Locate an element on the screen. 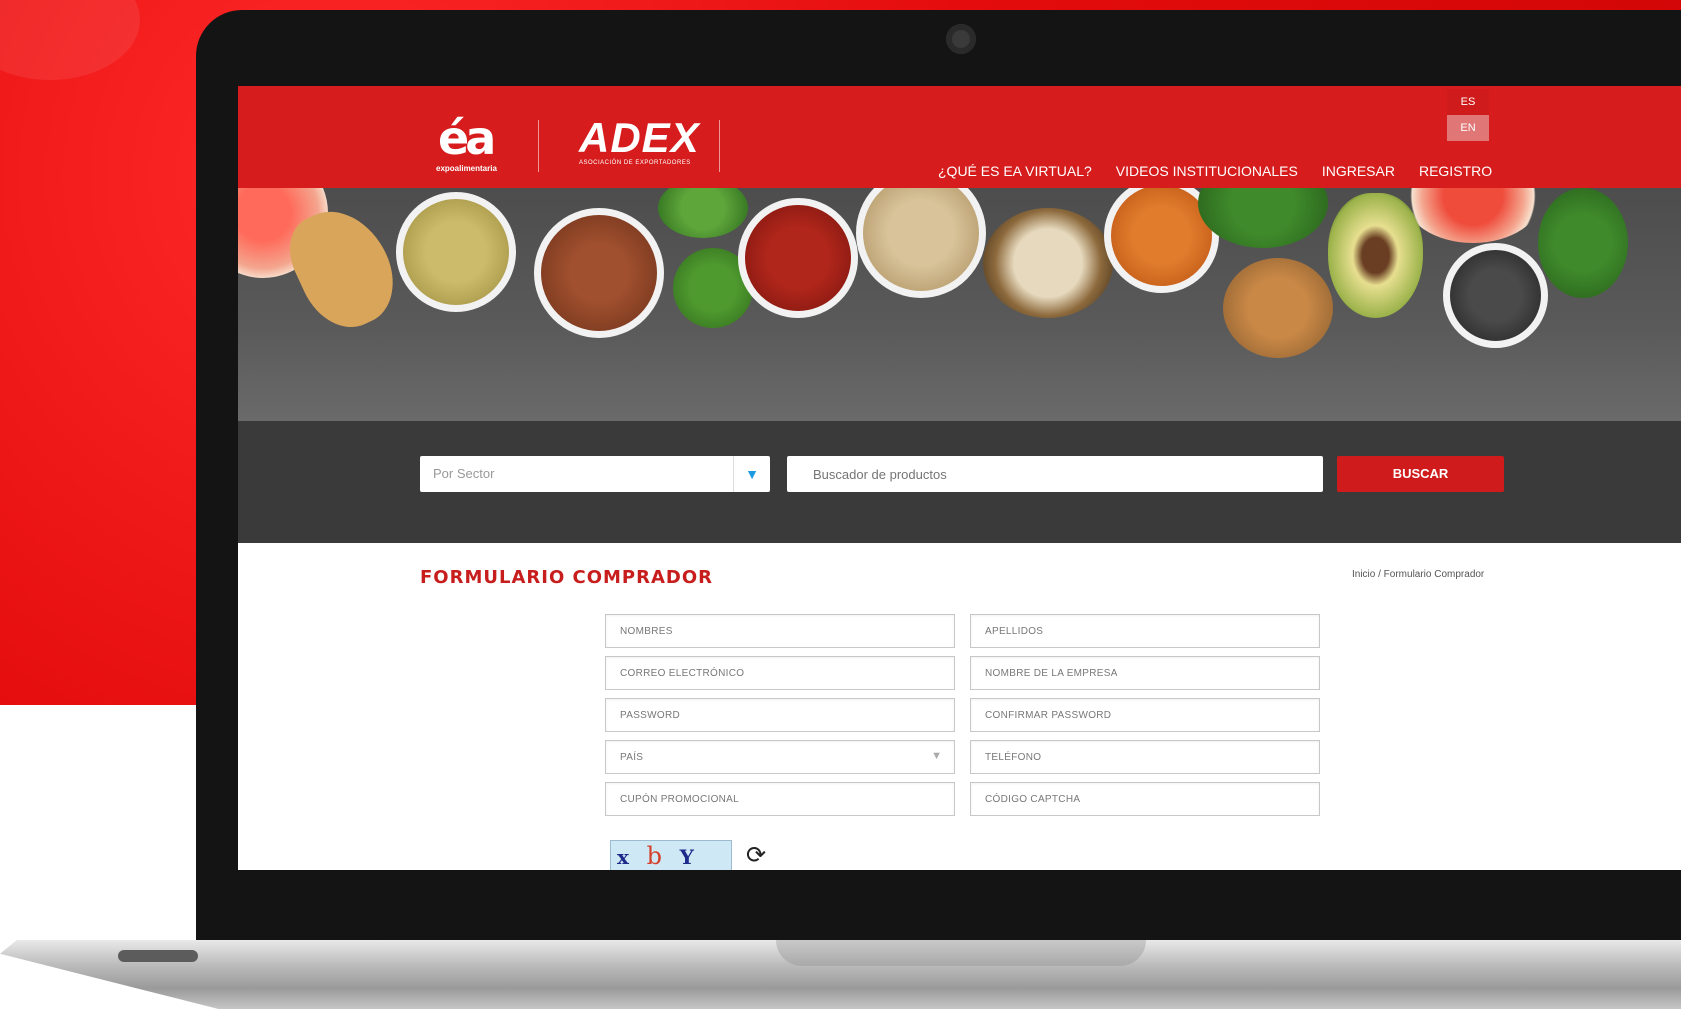 This screenshot has width=1681, height=1009. breadcrumb: Inicio / Formulario Comprador is located at coordinates (1418, 574).